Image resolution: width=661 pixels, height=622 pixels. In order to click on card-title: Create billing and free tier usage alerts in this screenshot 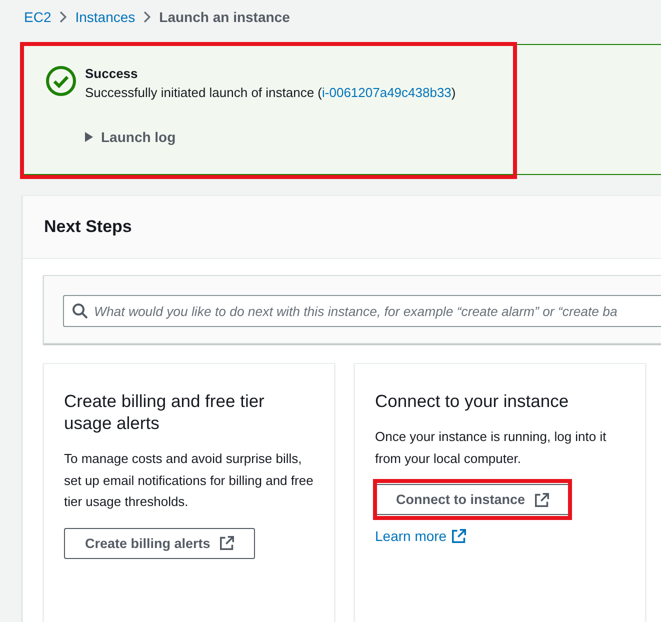, I will do `click(165, 412)`.